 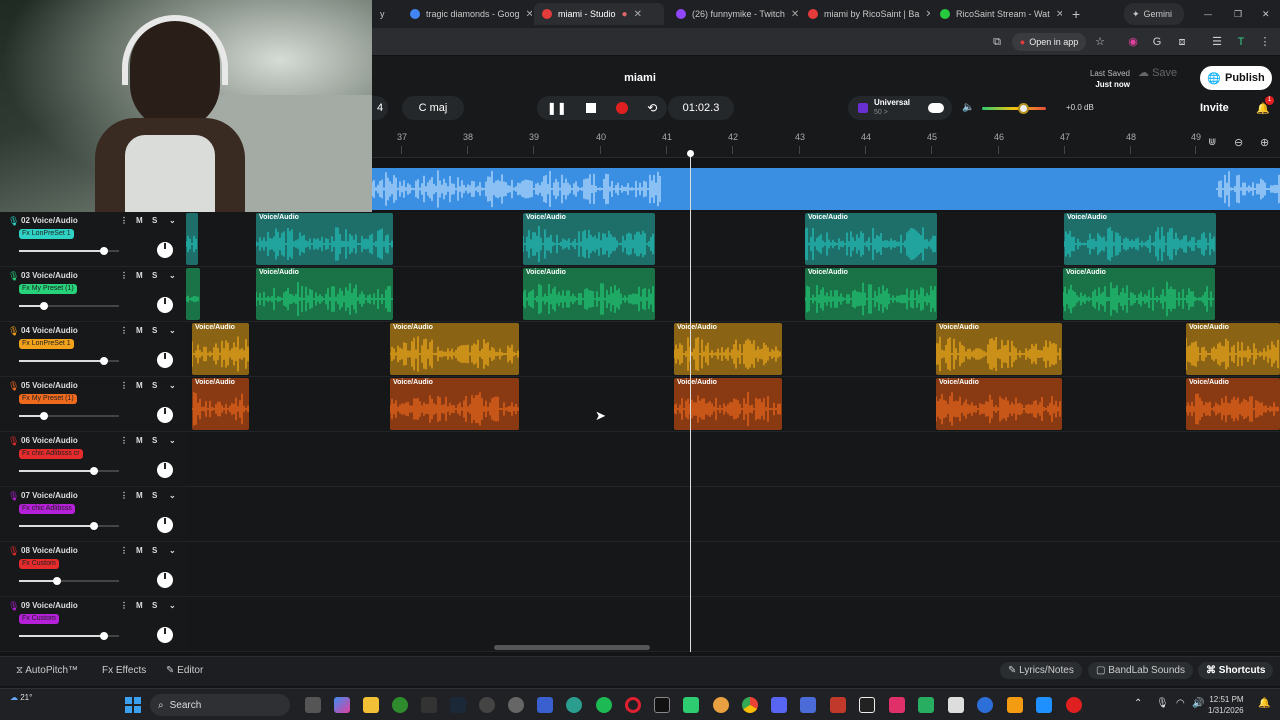 I want to click on microphone-icon: 🎙, so click(x=1162, y=703).